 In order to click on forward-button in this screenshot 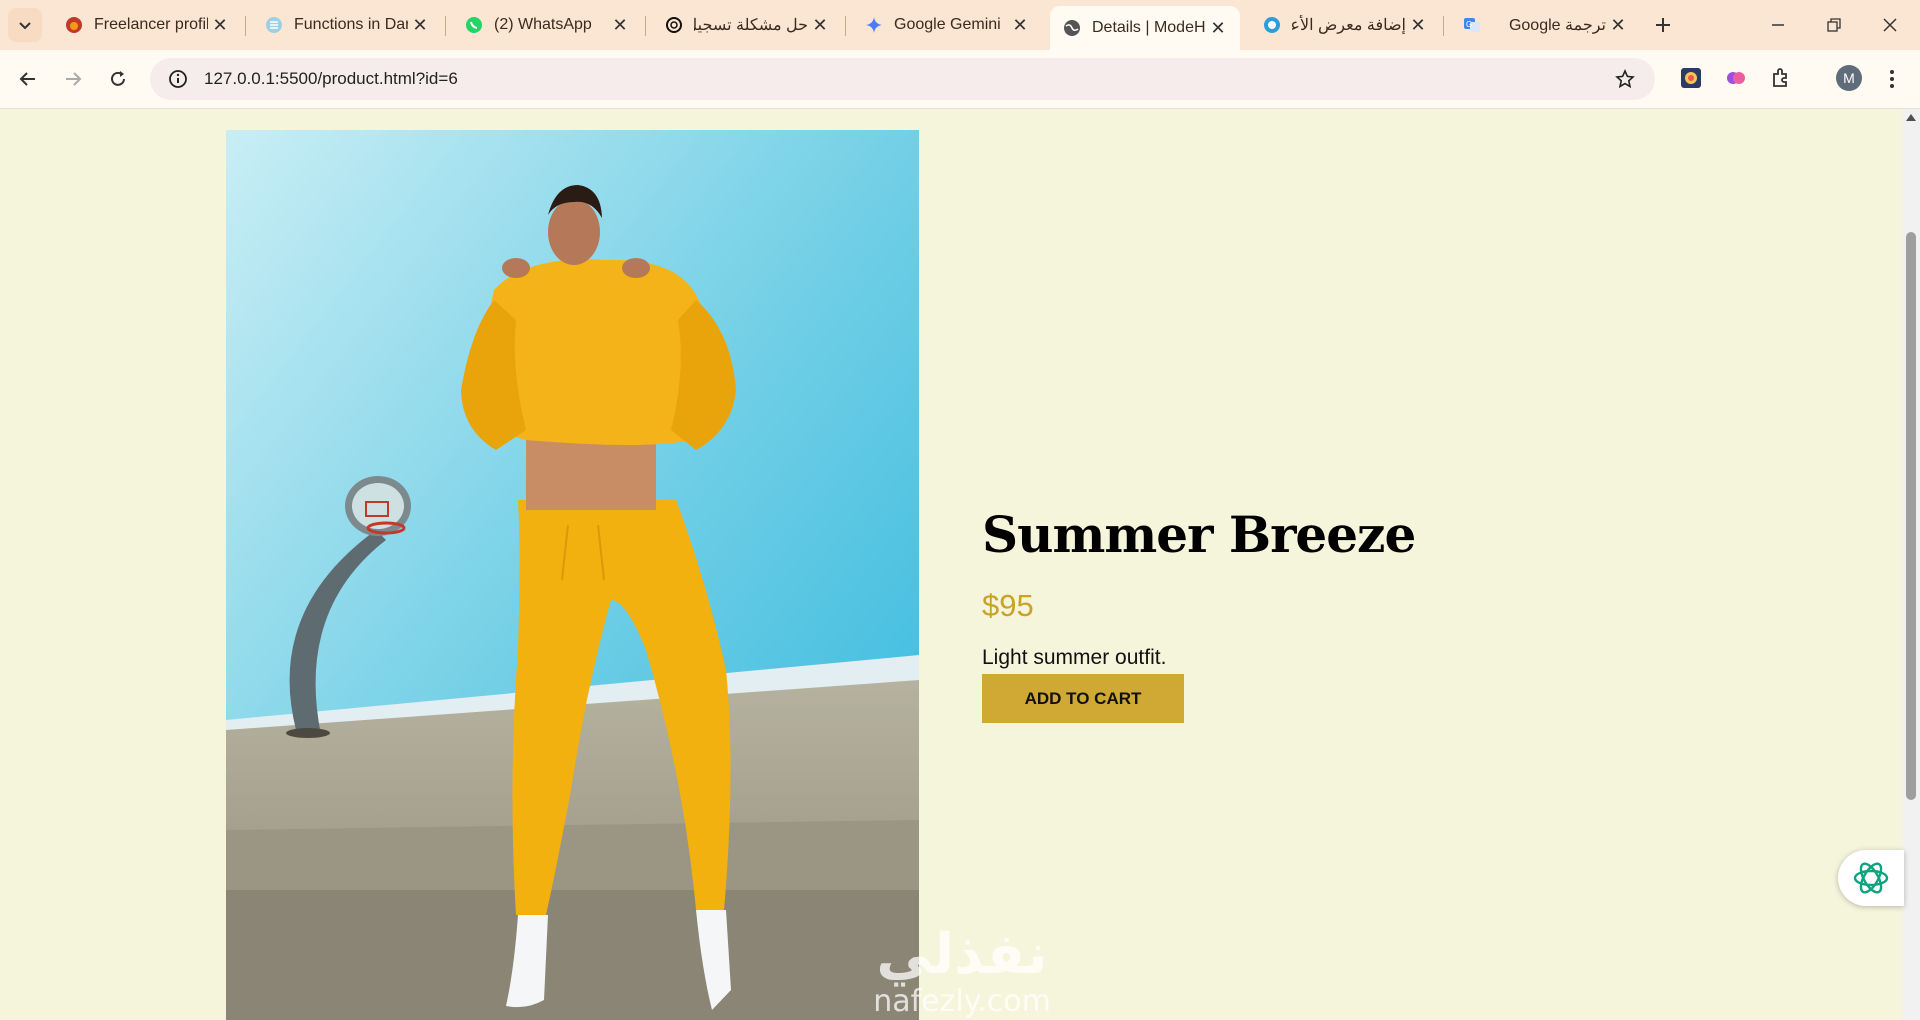, I will do `click(73, 79)`.